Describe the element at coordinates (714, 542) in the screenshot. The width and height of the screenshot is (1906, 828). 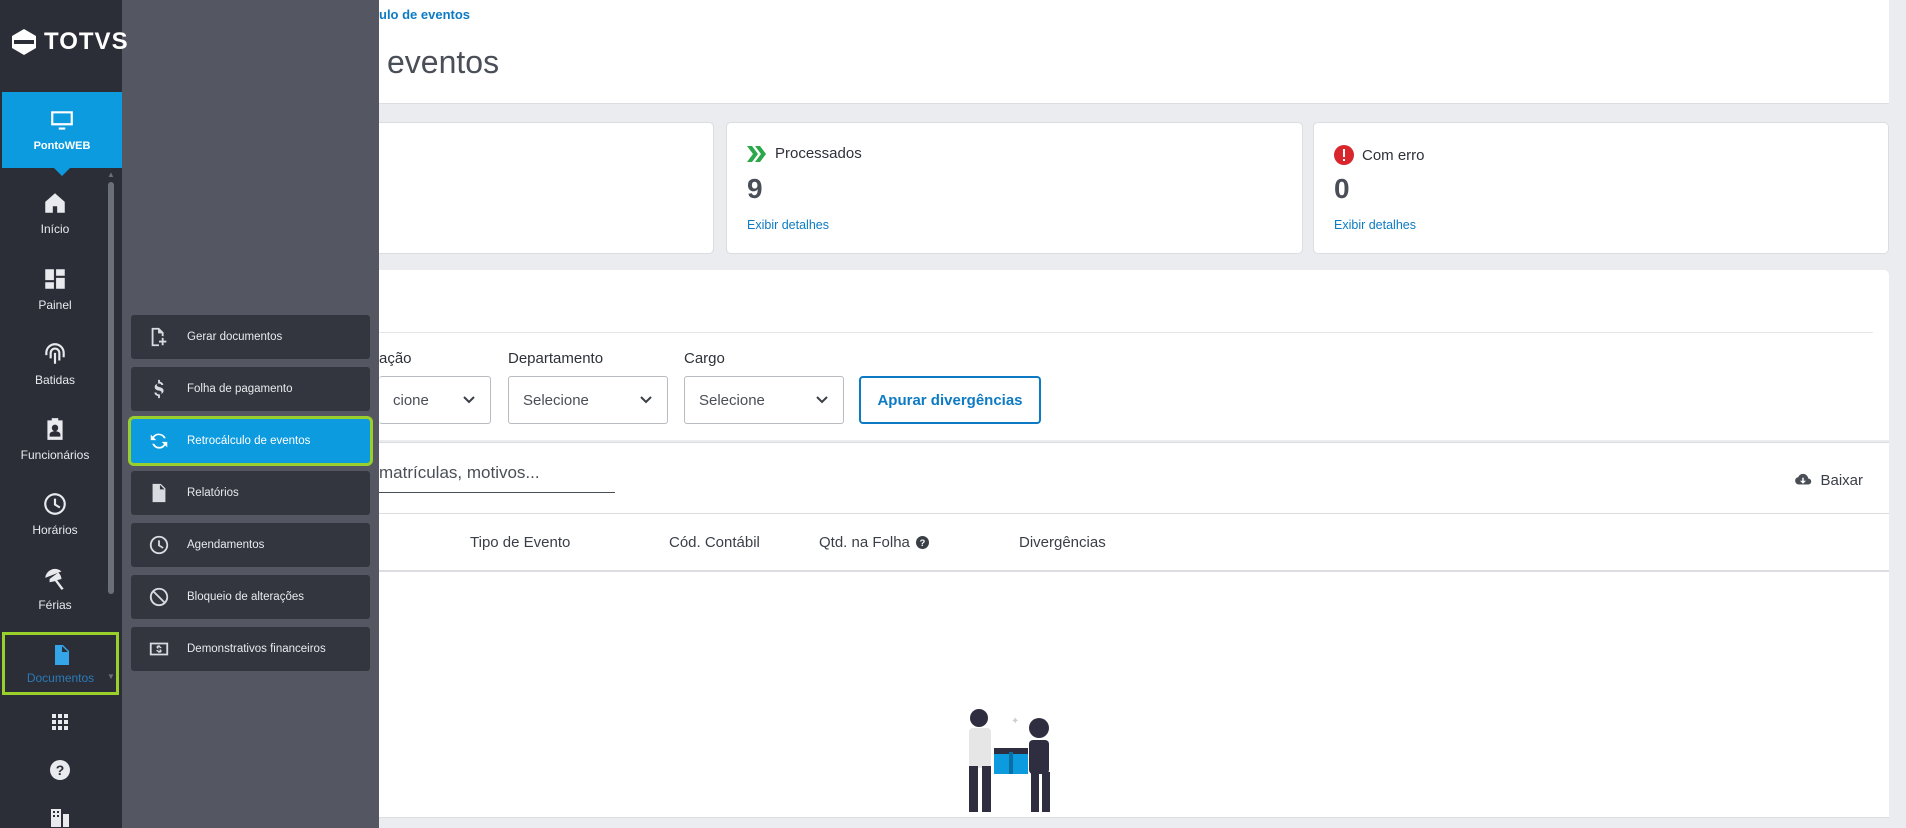
I see `column-cod-contabil: Cód. Contábil` at that location.